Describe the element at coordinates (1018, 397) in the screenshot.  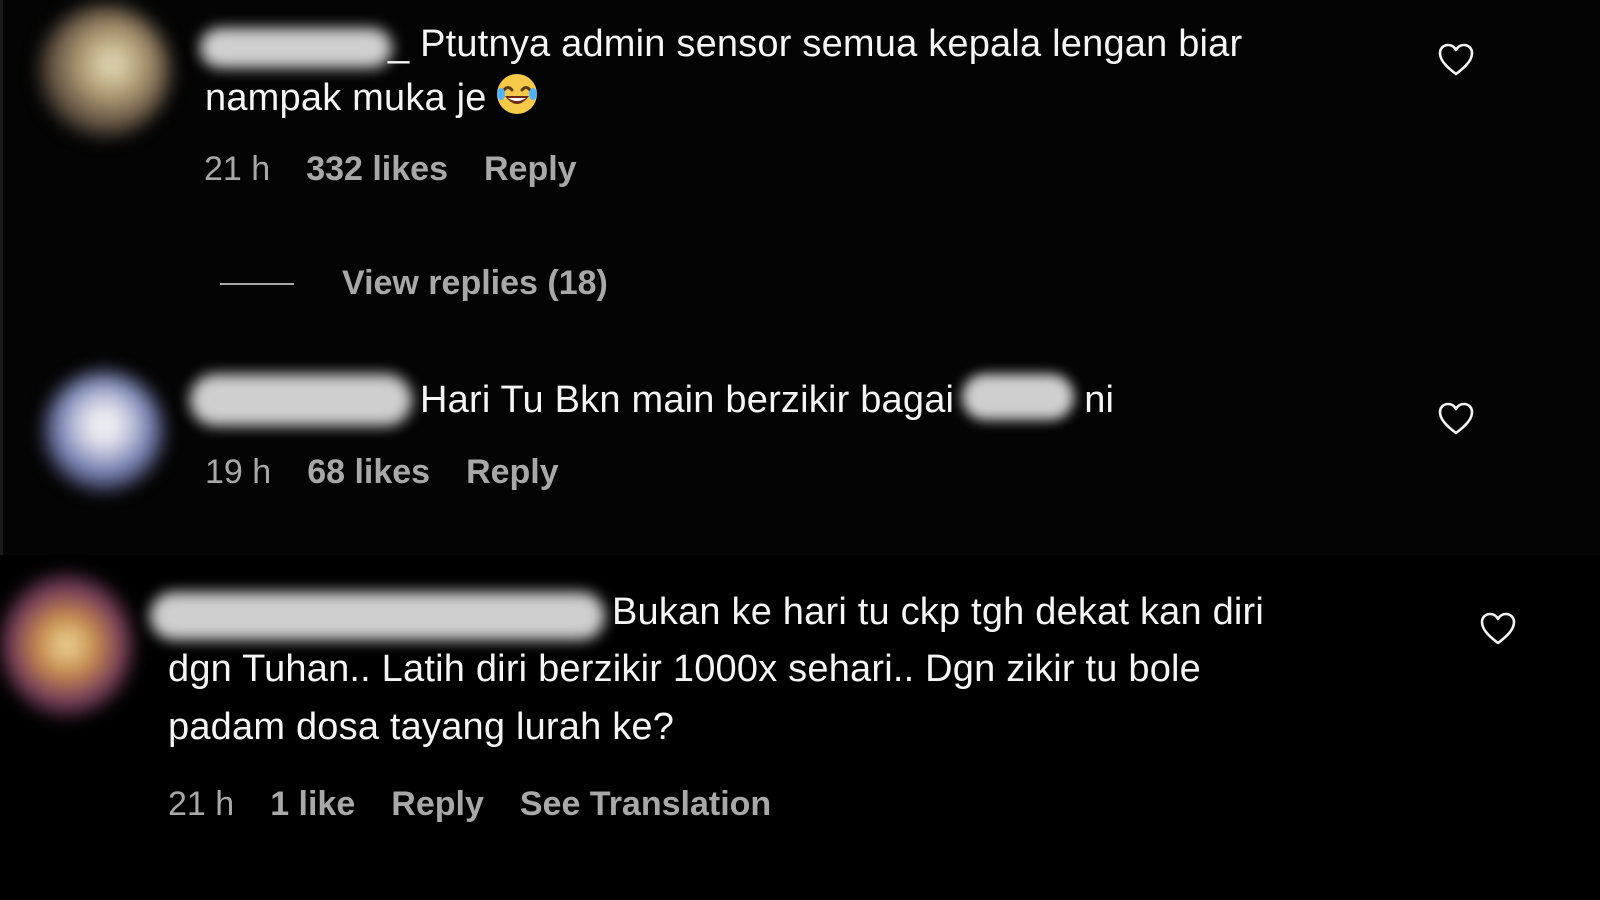
I see `redacted-word` at that location.